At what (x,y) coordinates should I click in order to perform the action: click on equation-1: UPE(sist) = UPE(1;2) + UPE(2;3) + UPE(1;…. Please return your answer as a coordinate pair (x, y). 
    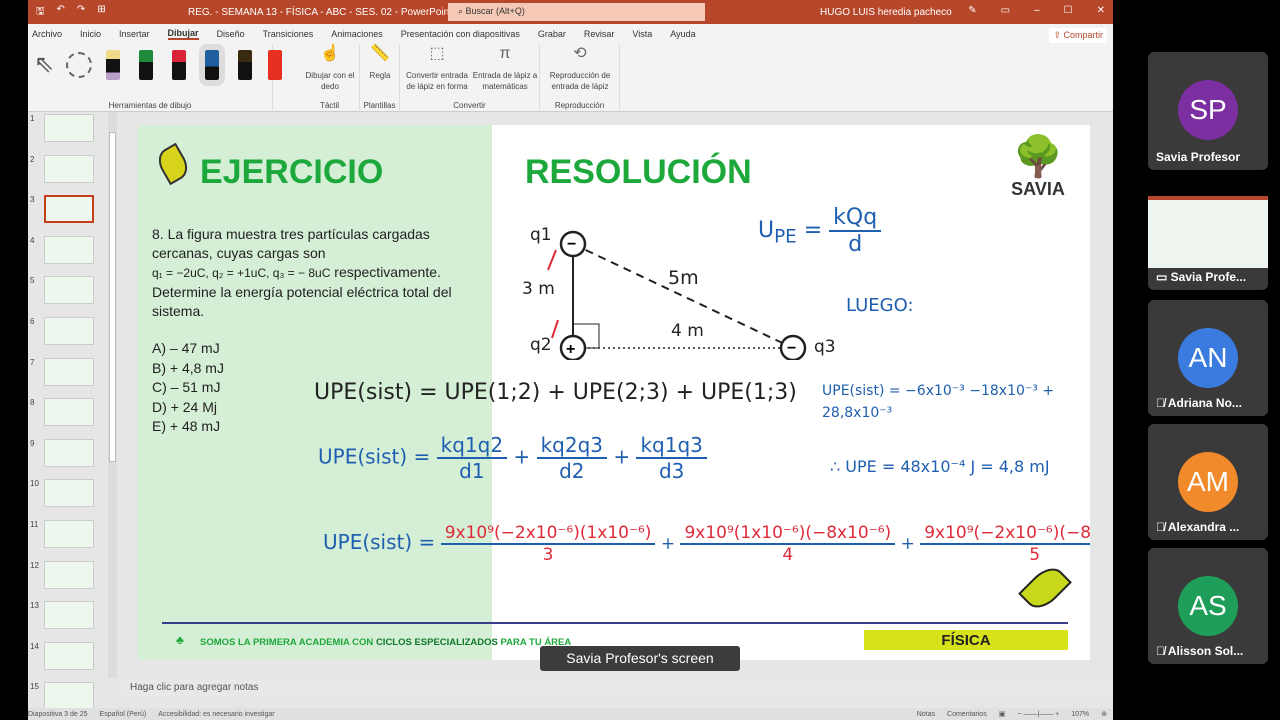
    Looking at the image, I should click on (555, 392).